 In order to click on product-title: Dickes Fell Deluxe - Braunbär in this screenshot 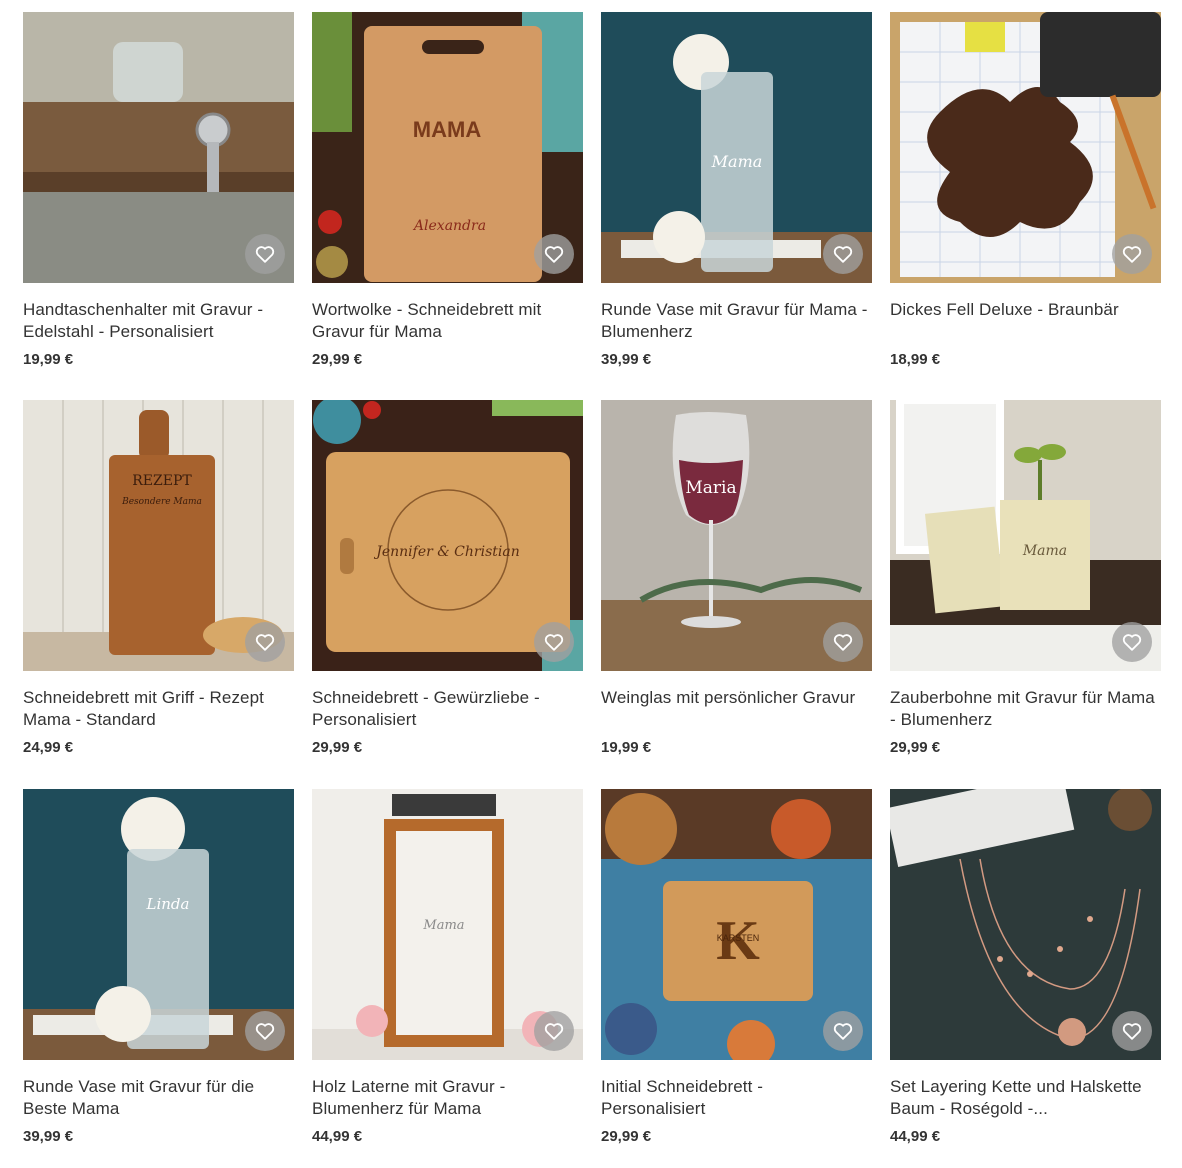, I will do `click(1025, 321)`.